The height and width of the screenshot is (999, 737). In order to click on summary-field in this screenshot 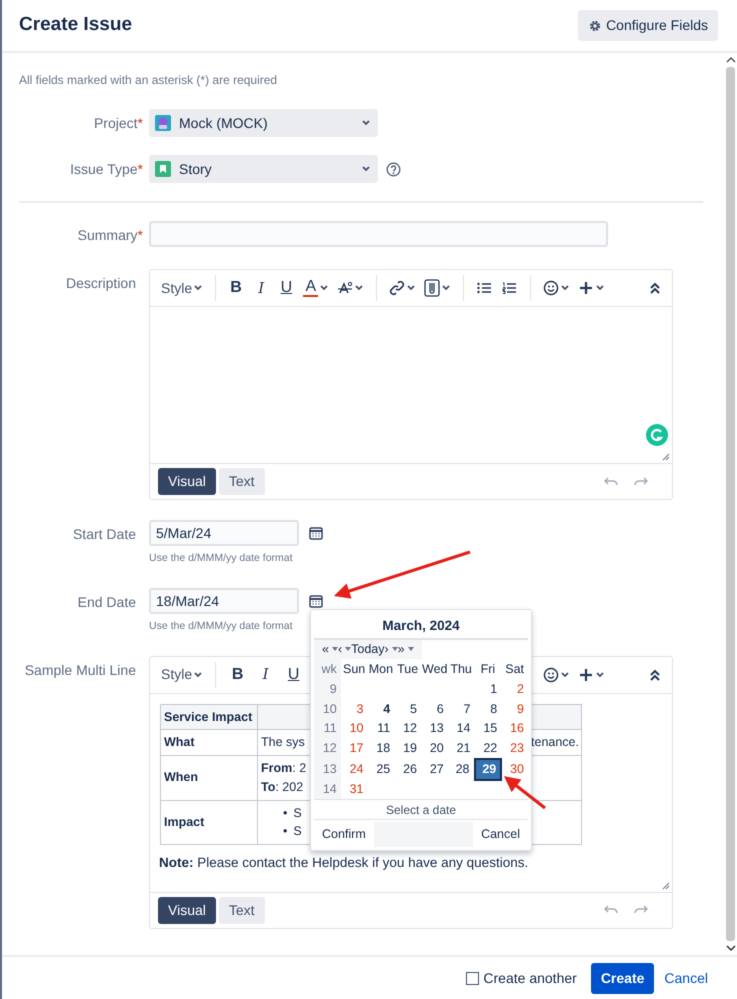, I will do `click(378, 234)`.